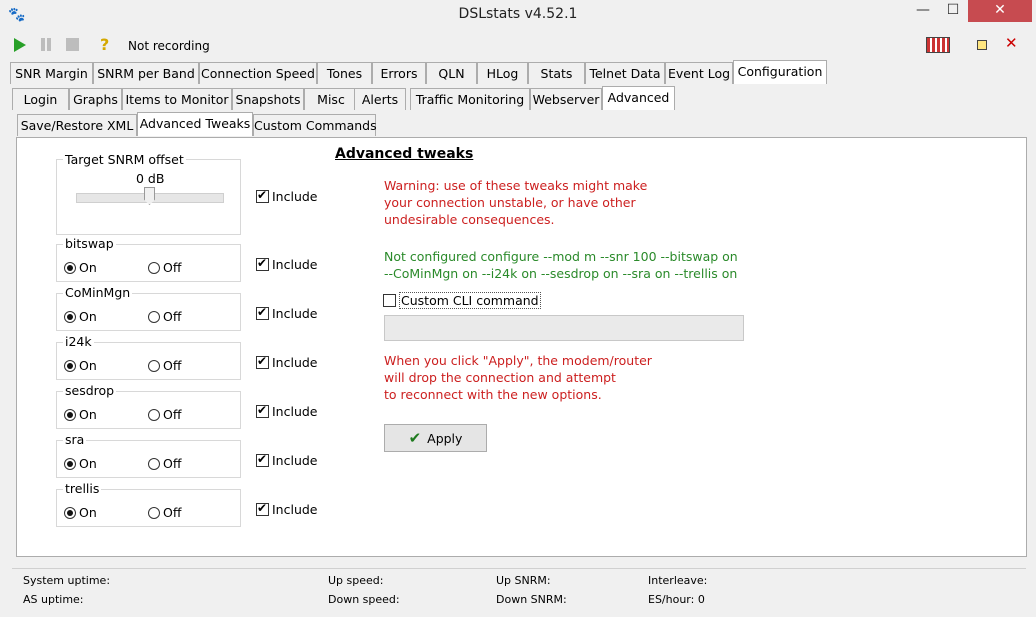 This screenshot has width=1036, height=617. Describe the element at coordinates (364, 599) in the screenshot. I see `down-speed: Down speed:` at that location.